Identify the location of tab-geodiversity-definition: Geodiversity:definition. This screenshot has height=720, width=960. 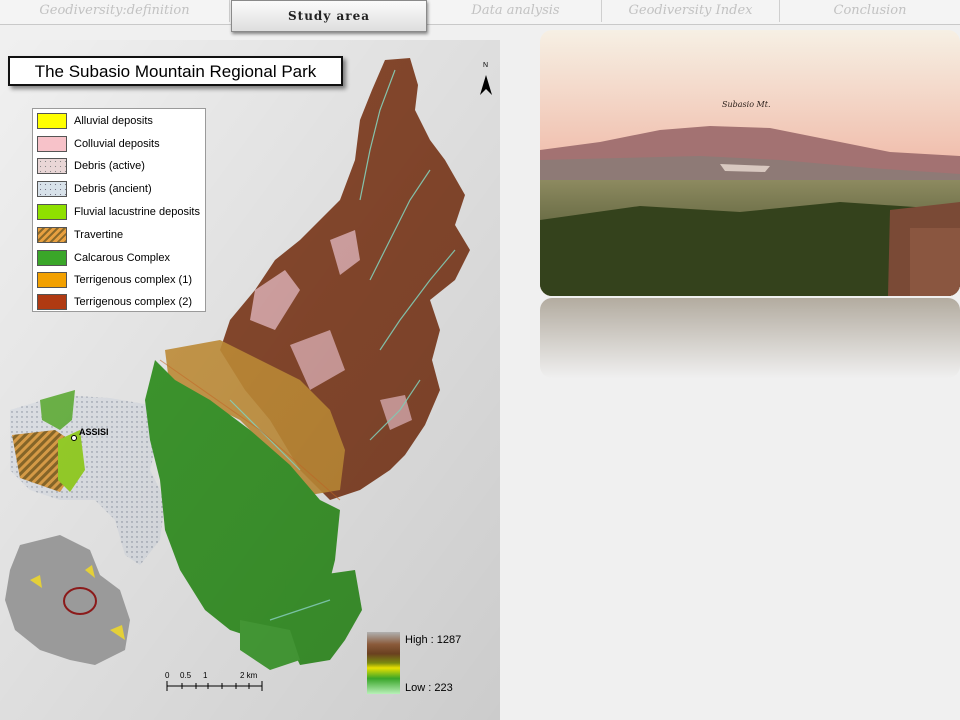
(115, 11).